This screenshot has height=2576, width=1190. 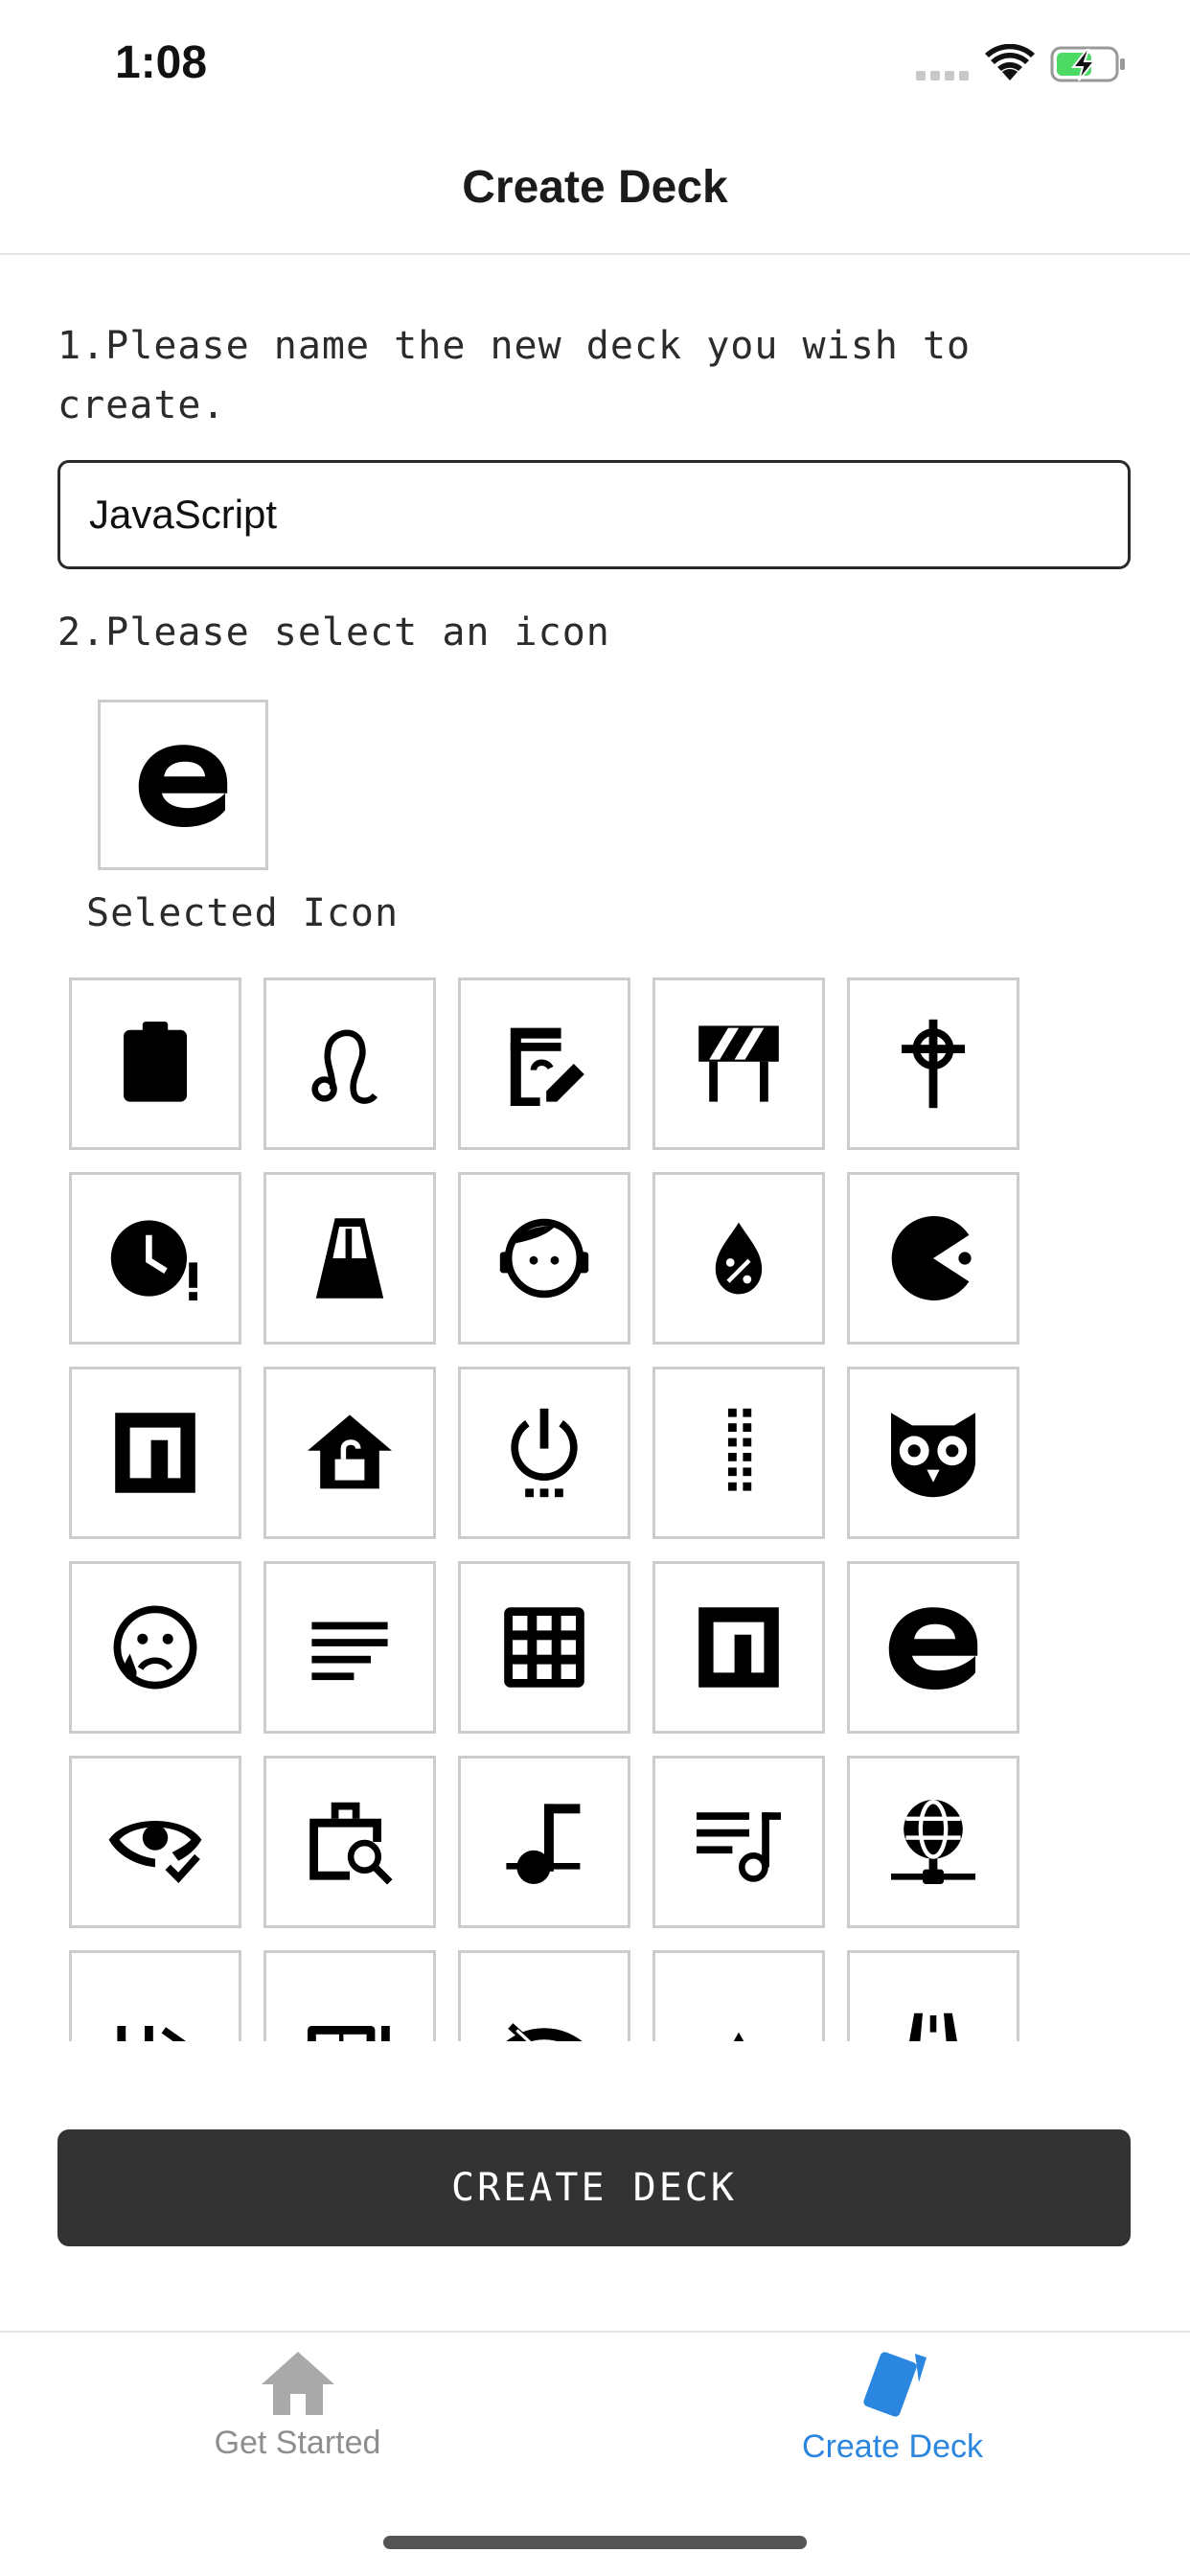 I want to click on icon-option-dots-vertical, so click(x=739, y=1453).